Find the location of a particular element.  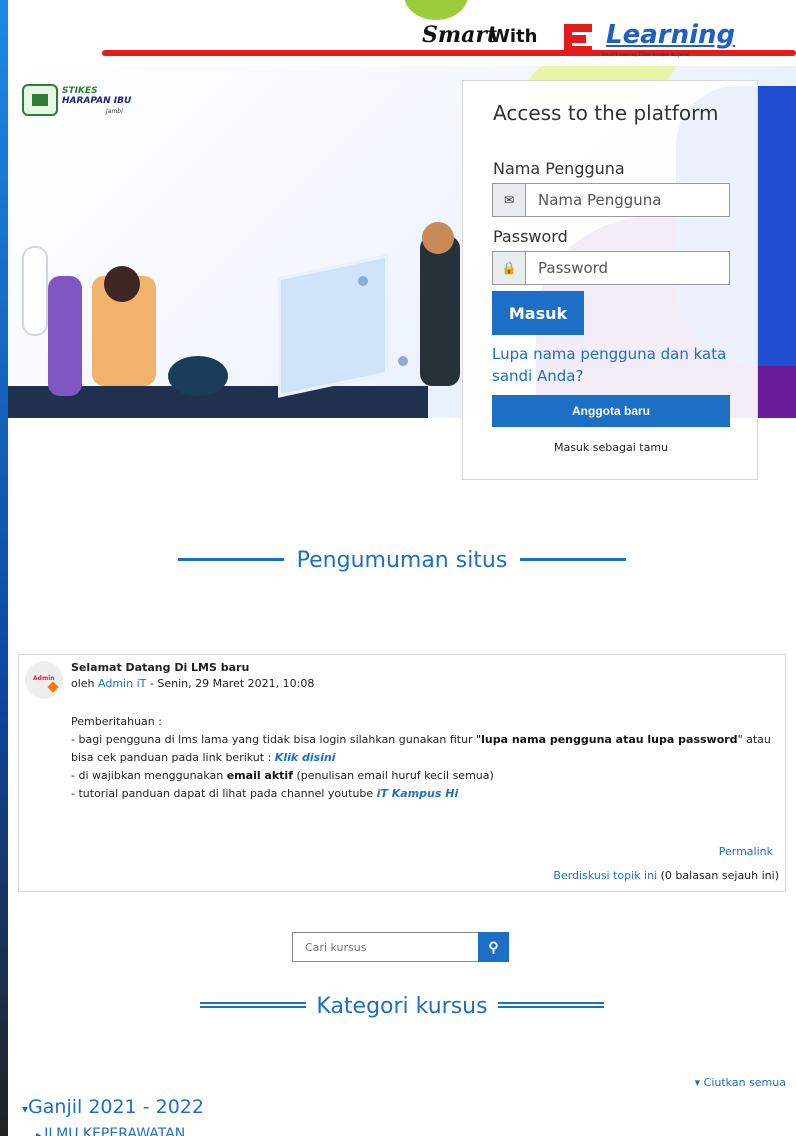

categories-heading: Kategori kursus is located at coordinates (402, 1006).